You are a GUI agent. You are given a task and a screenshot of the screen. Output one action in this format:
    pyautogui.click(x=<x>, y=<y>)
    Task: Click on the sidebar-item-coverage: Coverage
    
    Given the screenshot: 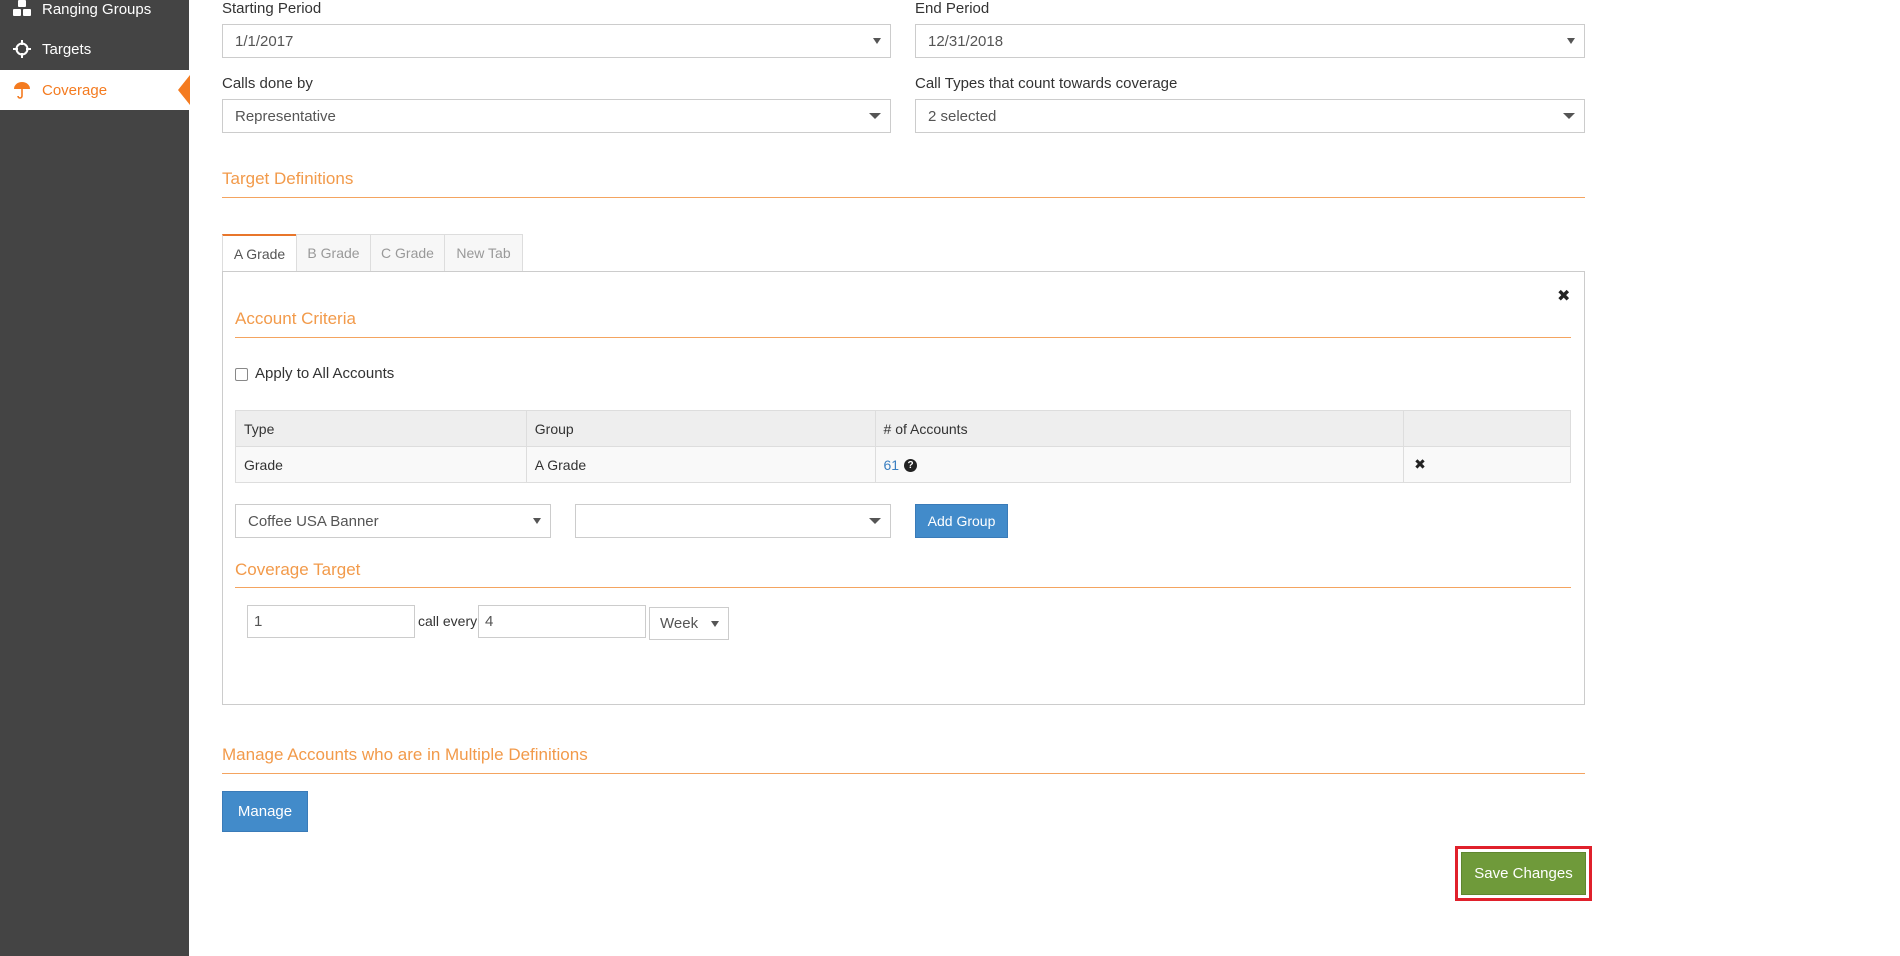 What is the action you would take?
    pyautogui.click(x=95, y=90)
    